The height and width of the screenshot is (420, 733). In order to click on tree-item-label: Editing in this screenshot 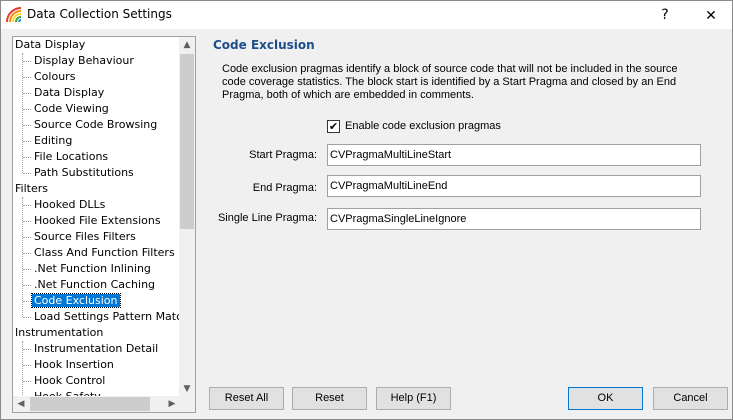, I will do `click(53, 140)`.